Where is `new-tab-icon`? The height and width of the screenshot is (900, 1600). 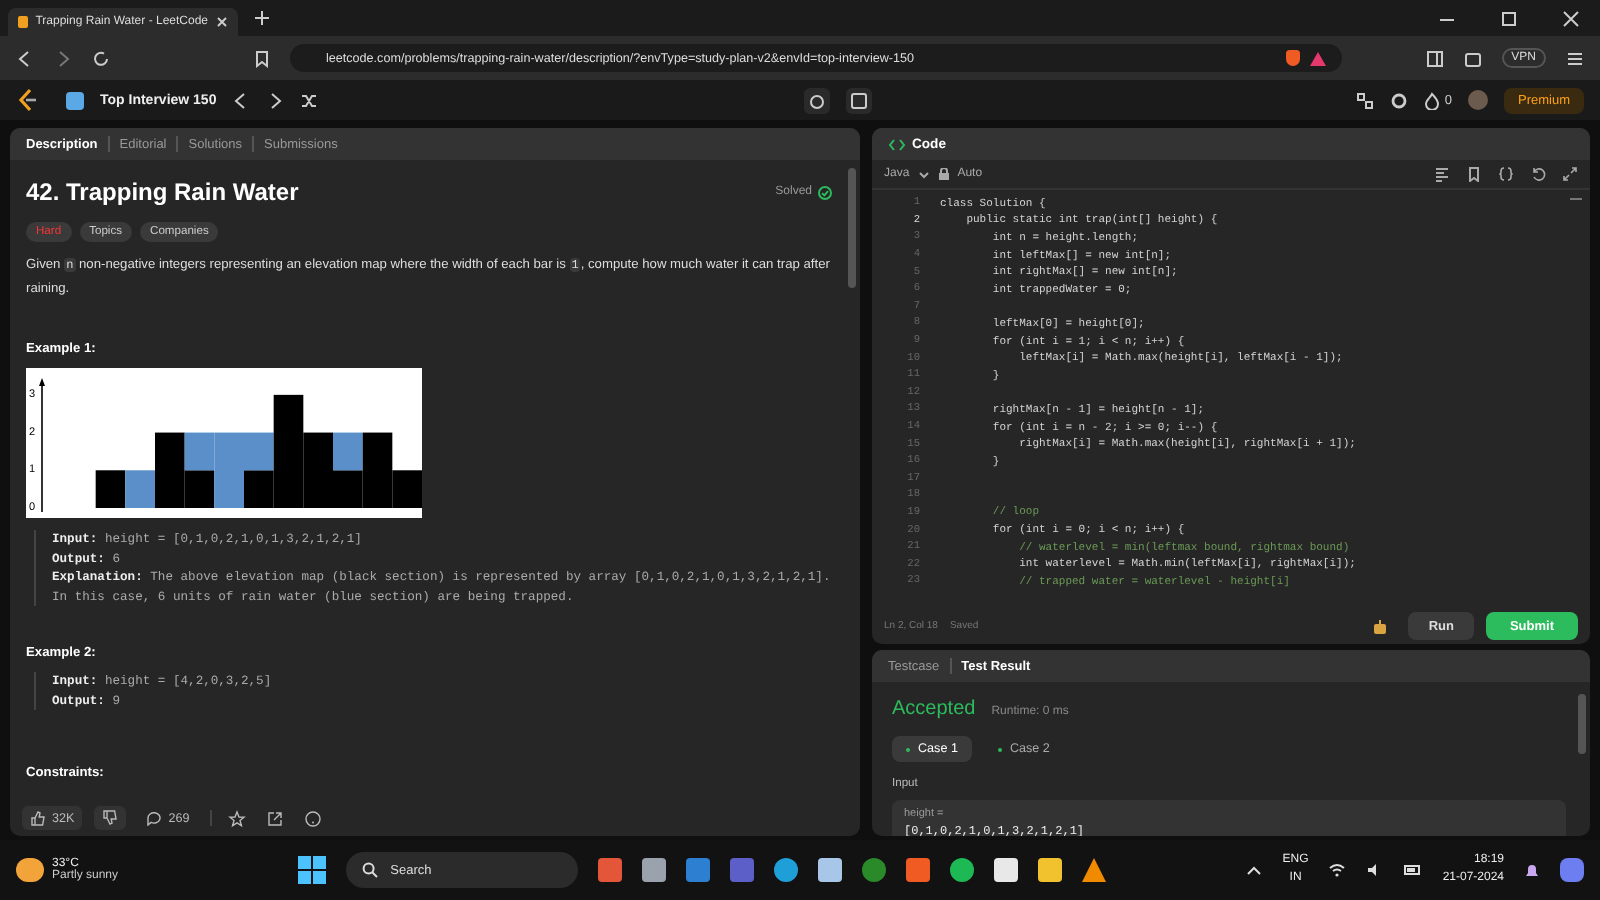
new-tab-icon is located at coordinates (262, 18).